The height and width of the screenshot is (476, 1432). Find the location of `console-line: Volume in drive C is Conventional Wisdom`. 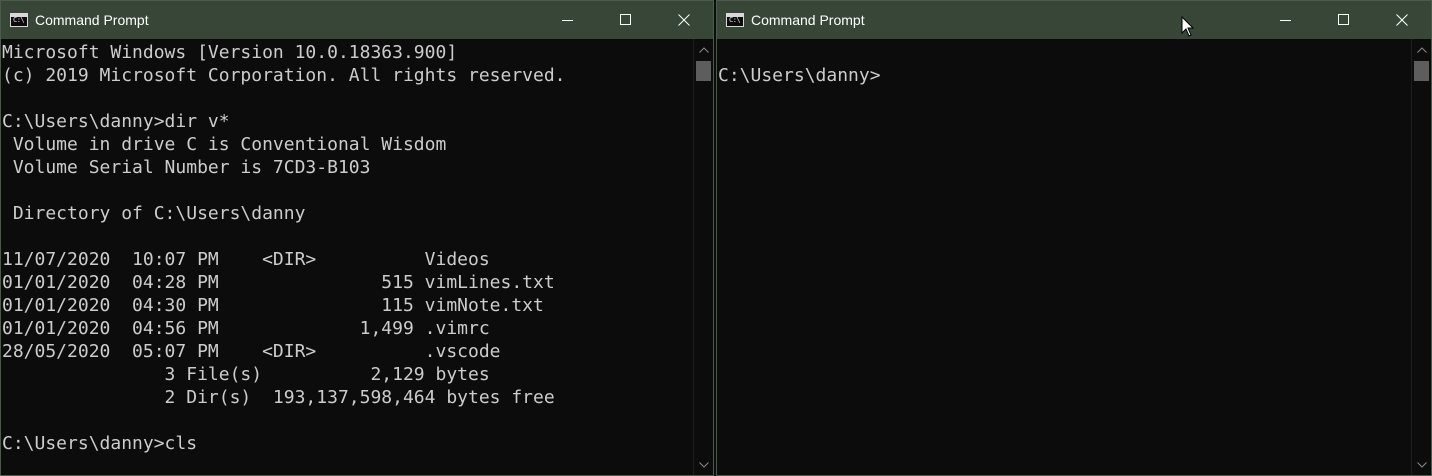

console-line: Volume in drive C is Conventional Wisdom is located at coordinates (224, 144).